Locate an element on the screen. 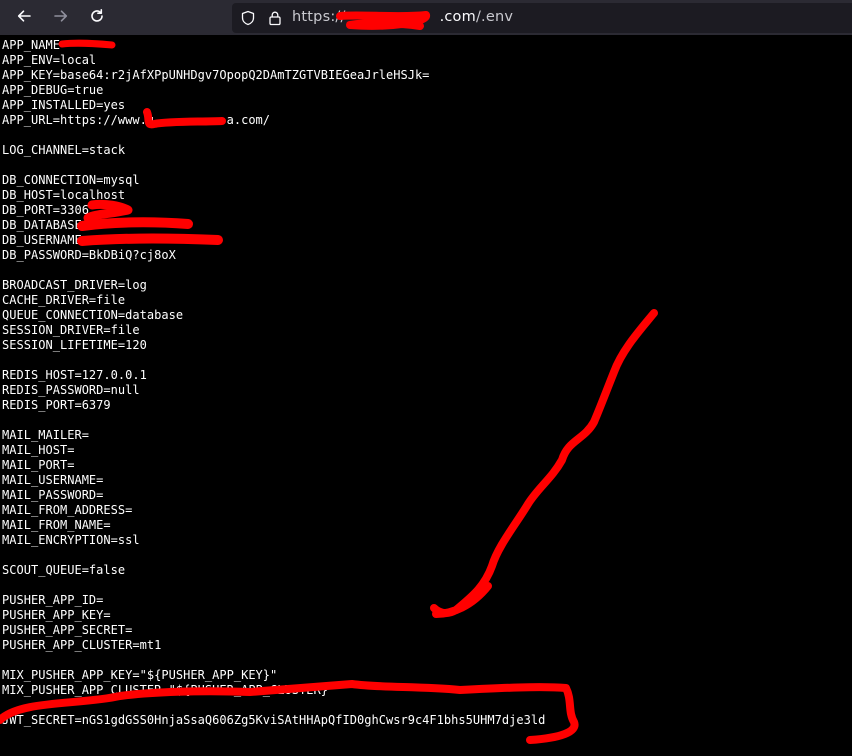 The width and height of the screenshot is (852, 756). env-line: DB_HOST=localhost is located at coordinates (64, 195).